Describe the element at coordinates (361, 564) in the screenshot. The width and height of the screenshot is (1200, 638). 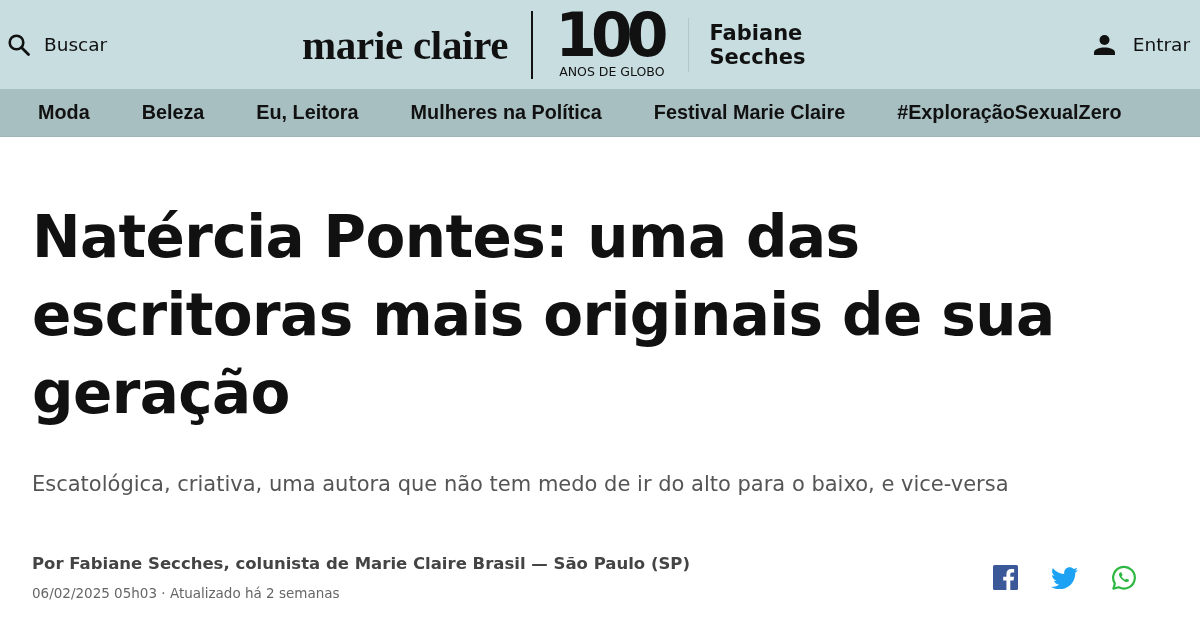
I see `byline: Por Fabiane Secches, colunista de Marie Claire Brasil — São Paulo (SP)` at that location.